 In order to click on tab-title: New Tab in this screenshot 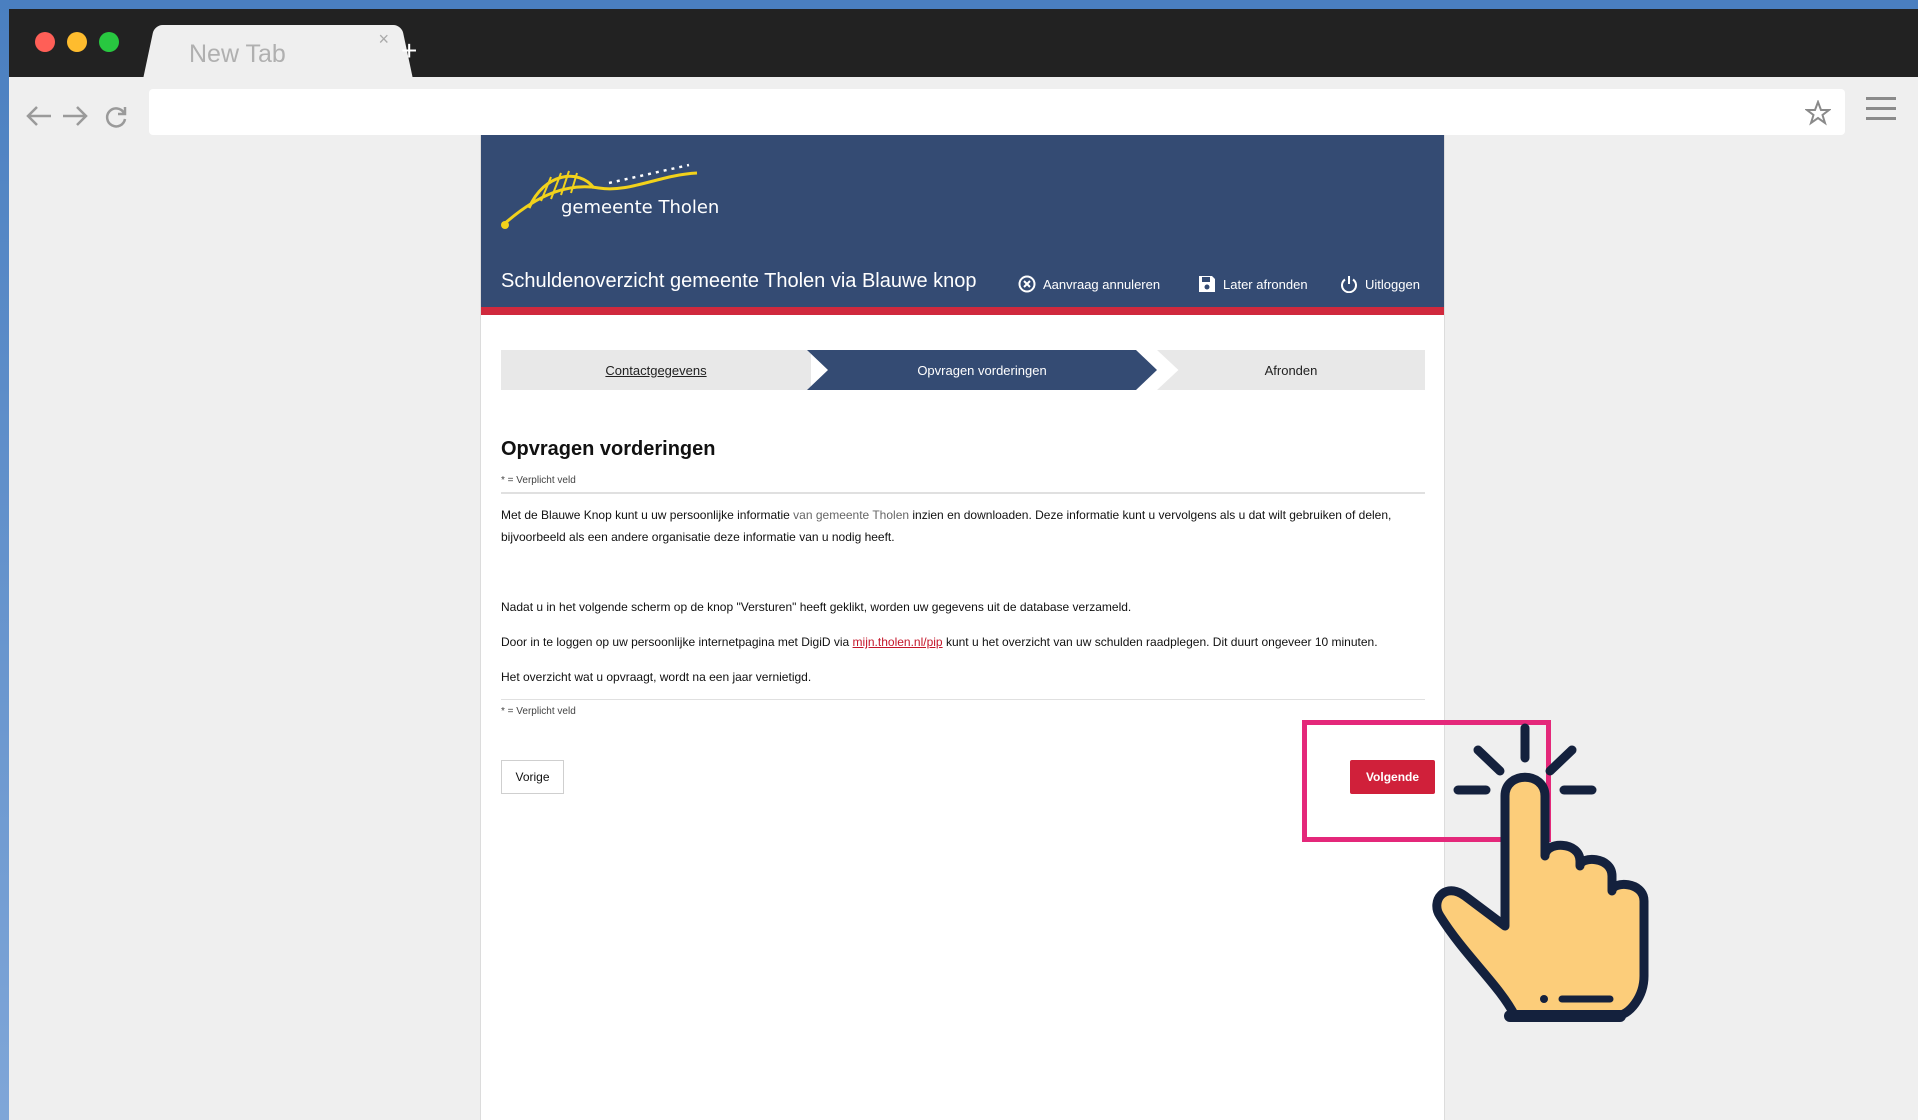, I will do `click(237, 54)`.